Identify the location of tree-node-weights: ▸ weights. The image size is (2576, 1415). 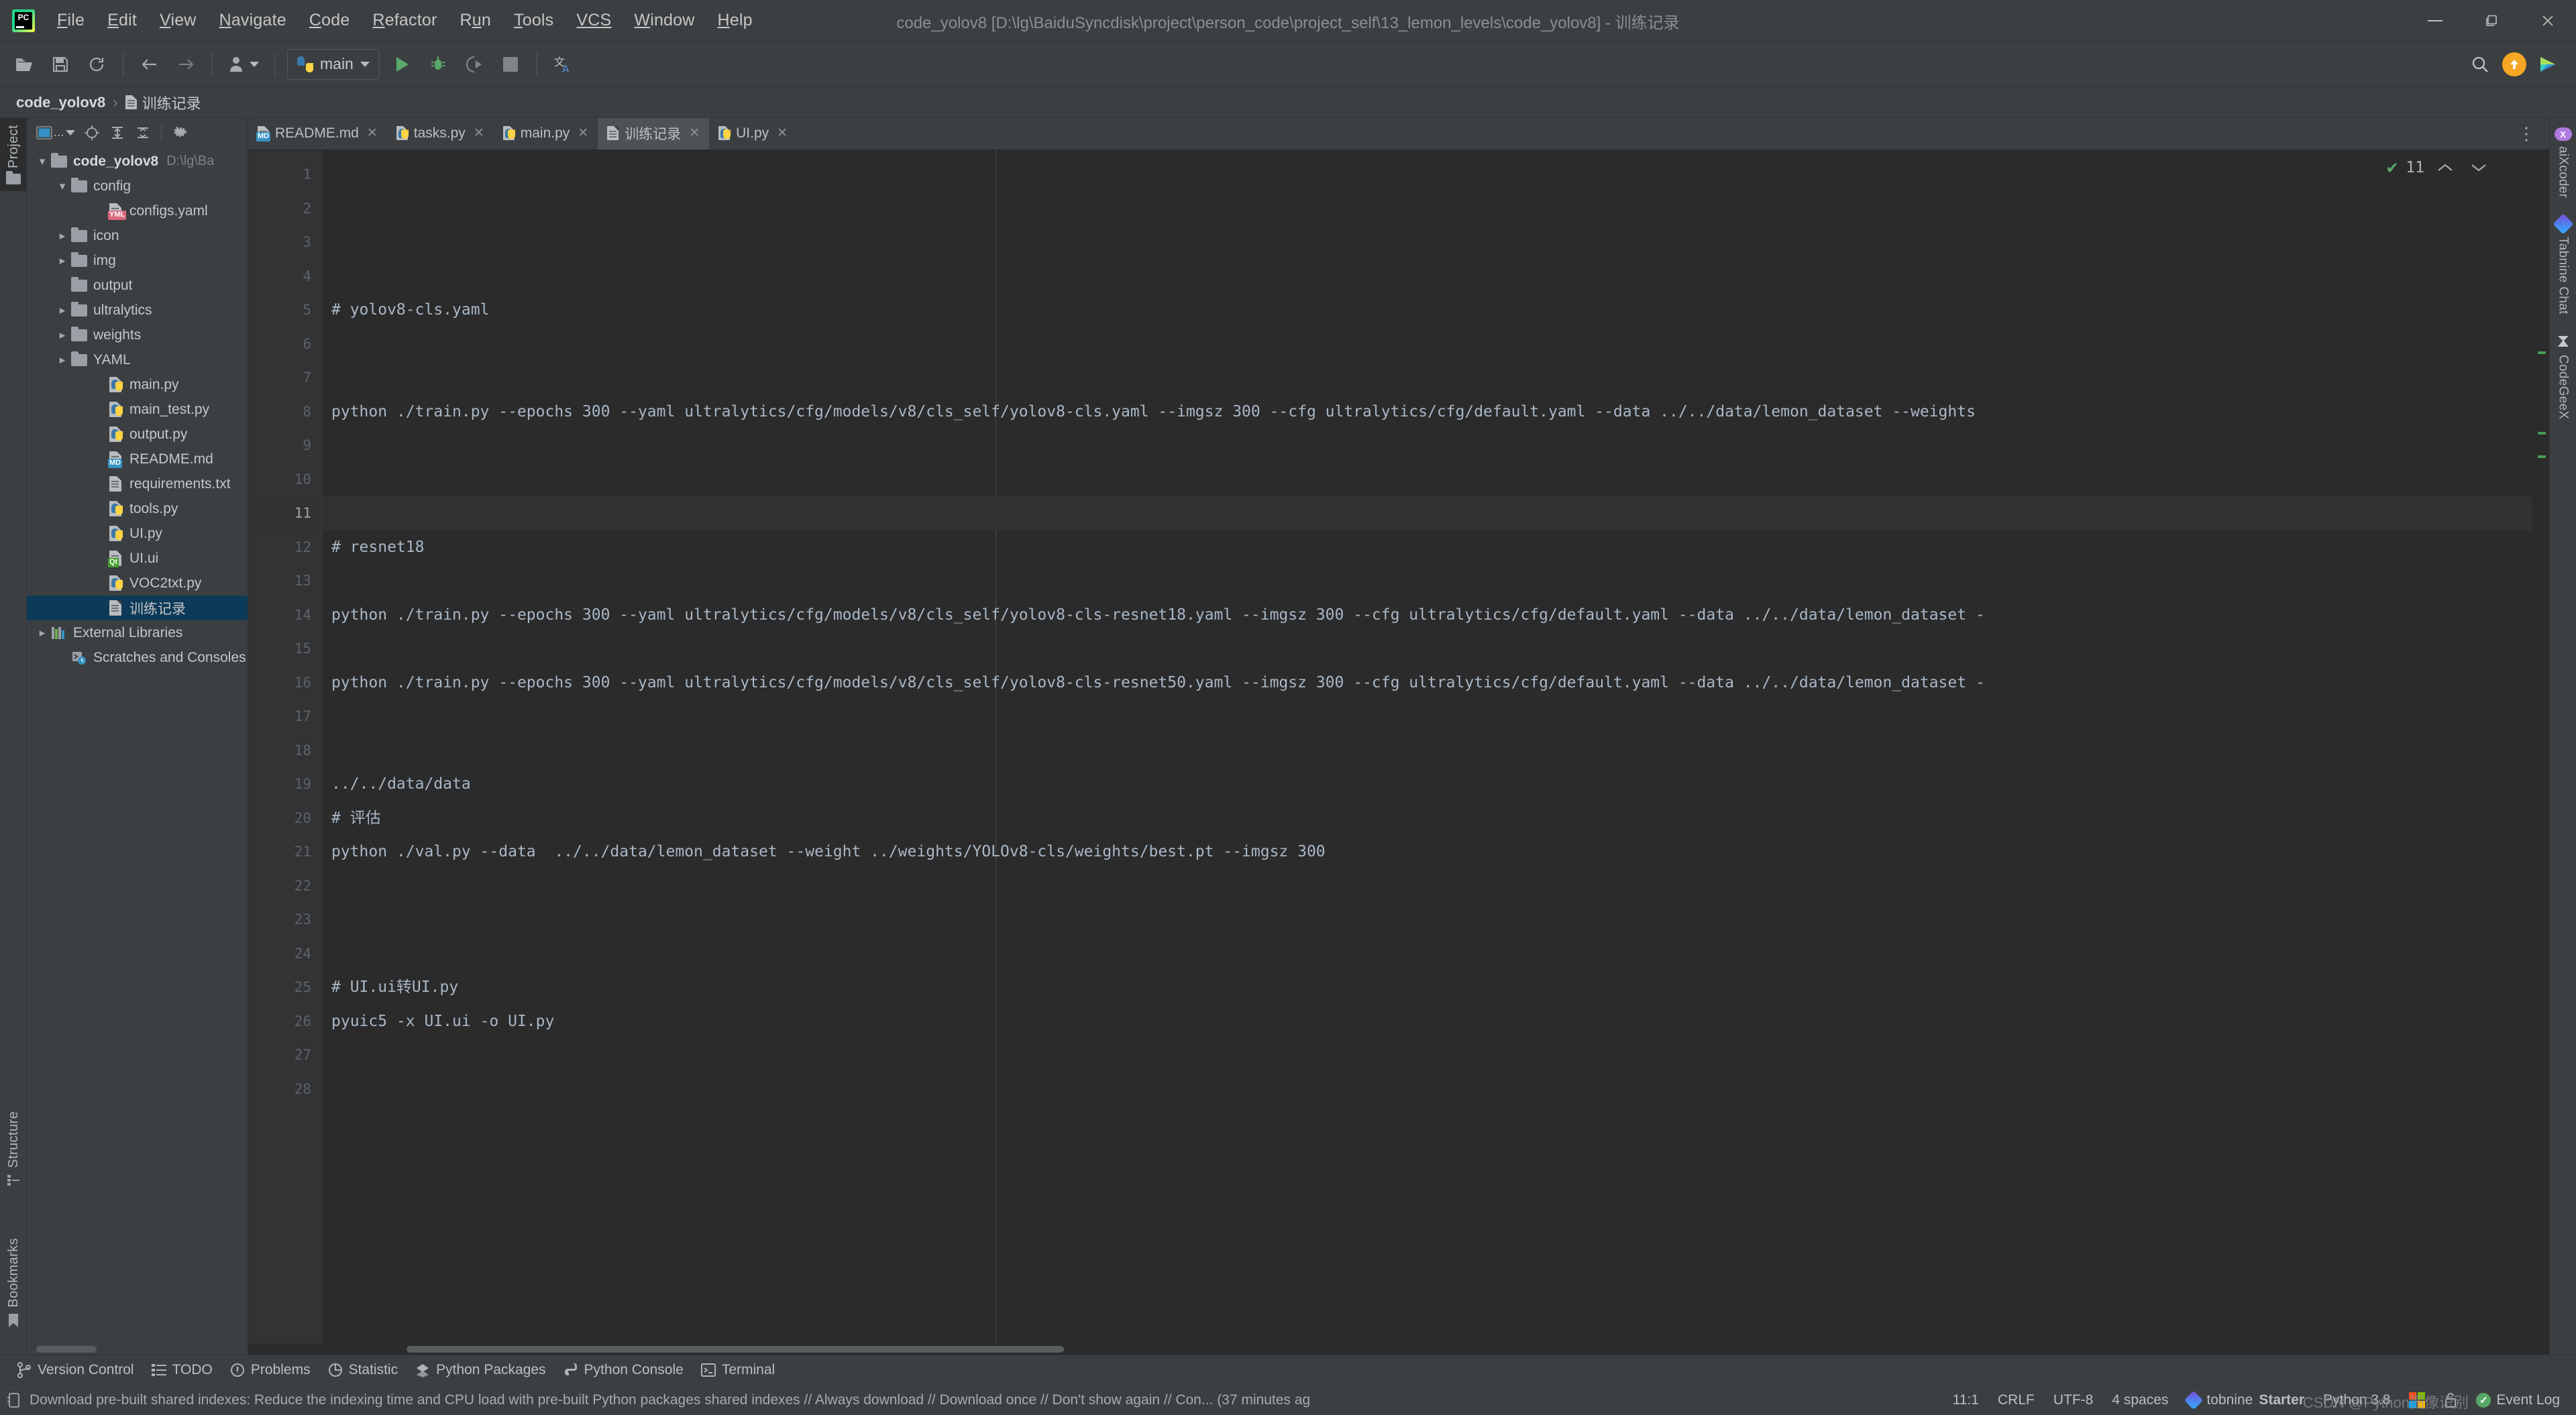
(137, 335).